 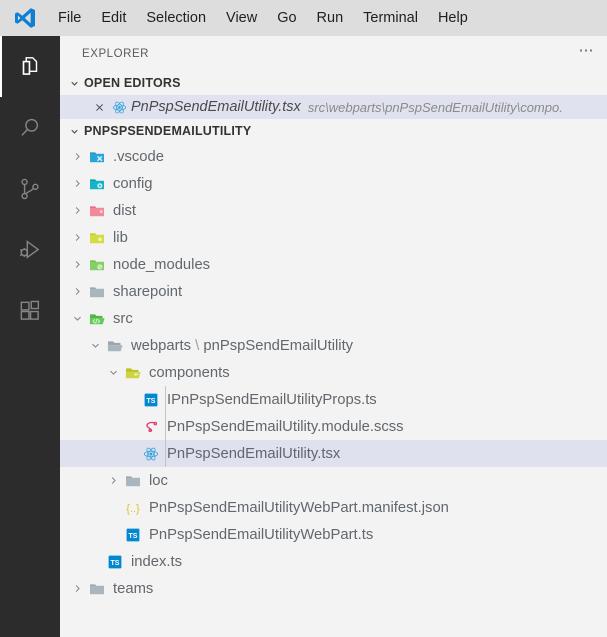 I want to click on activitybar-explorer, so click(x=30, y=66).